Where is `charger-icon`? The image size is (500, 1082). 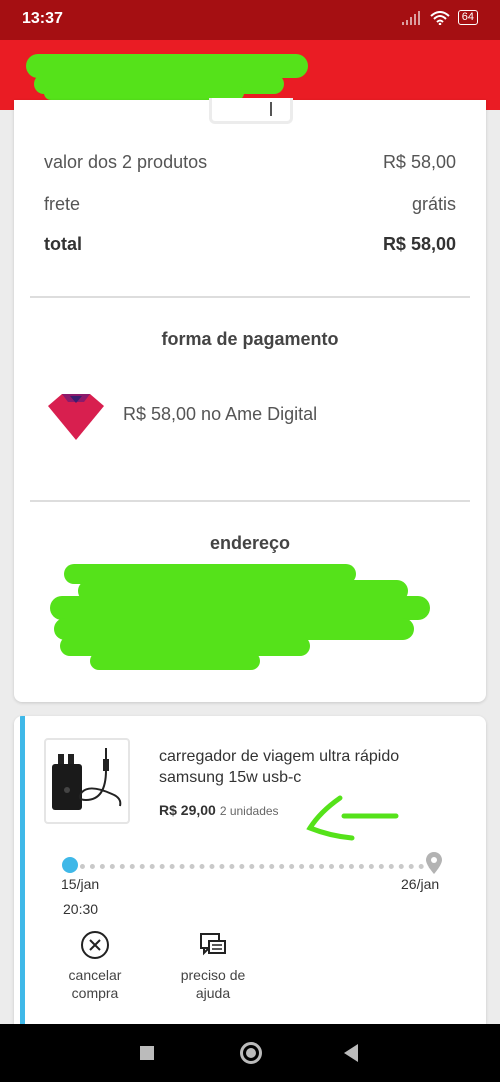
charger-icon is located at coordinates (87, 779).